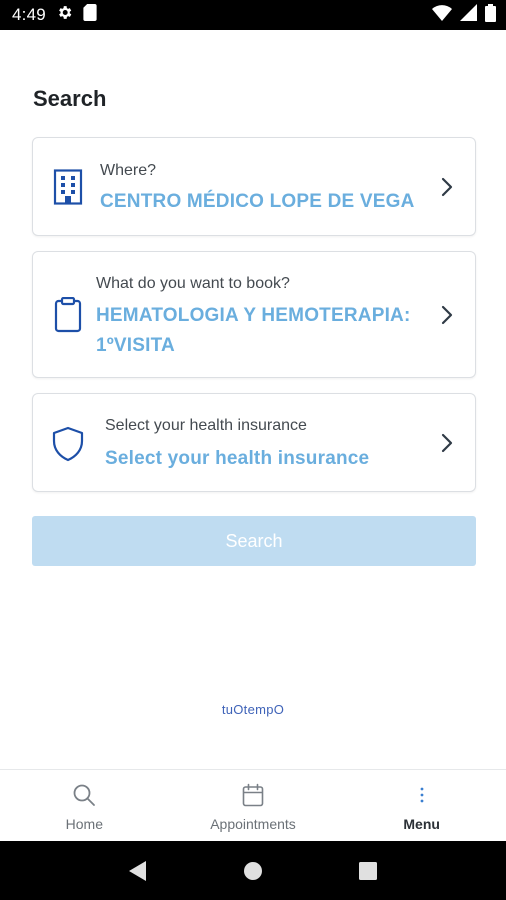 The height and width of the screenshot is (900, 506). I want to click on booking-label: What do you want to book?, so click(193, 283).